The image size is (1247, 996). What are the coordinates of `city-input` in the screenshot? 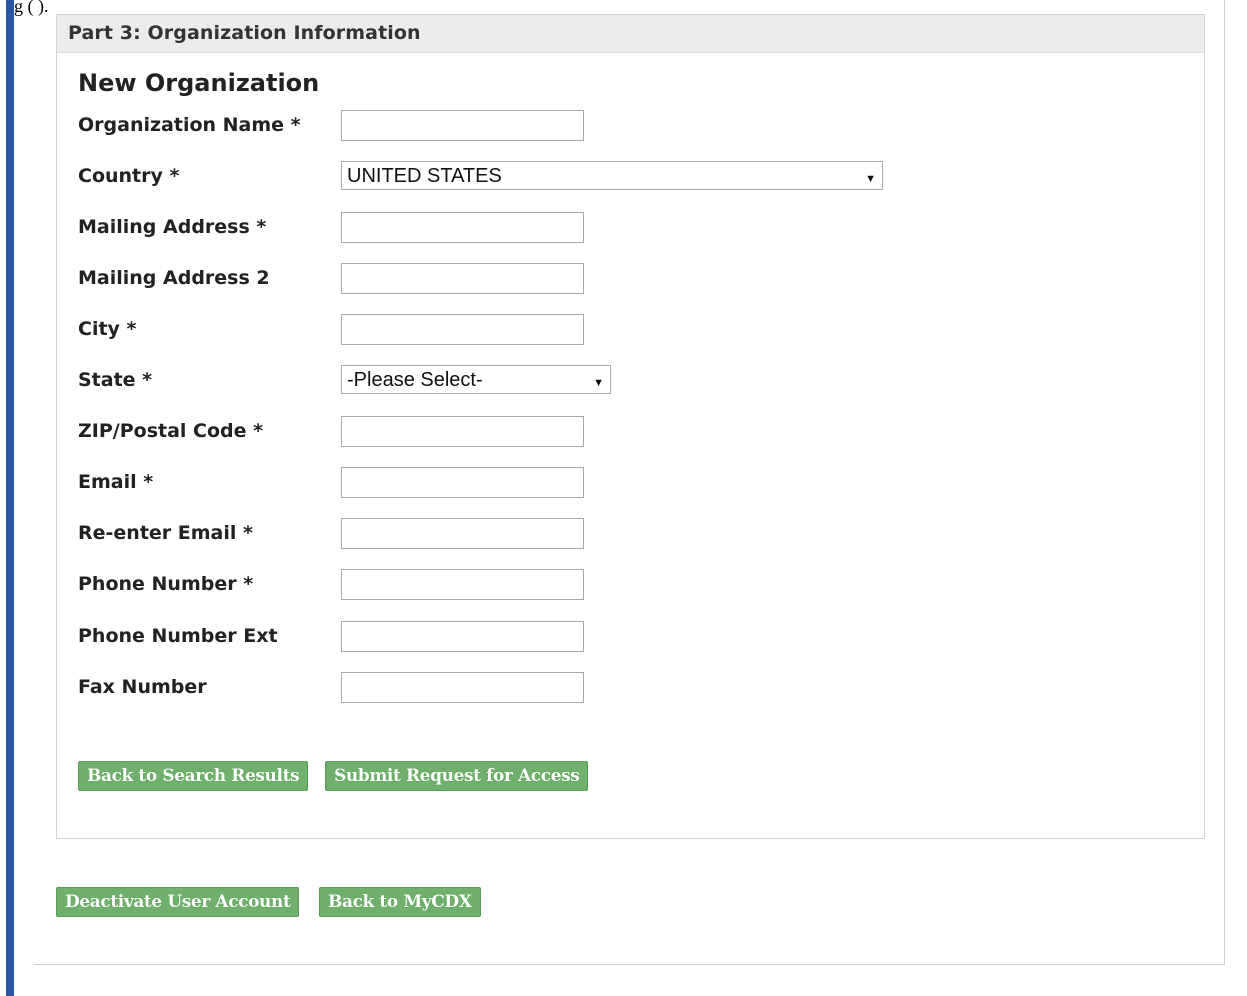 It's located at (462, 329).